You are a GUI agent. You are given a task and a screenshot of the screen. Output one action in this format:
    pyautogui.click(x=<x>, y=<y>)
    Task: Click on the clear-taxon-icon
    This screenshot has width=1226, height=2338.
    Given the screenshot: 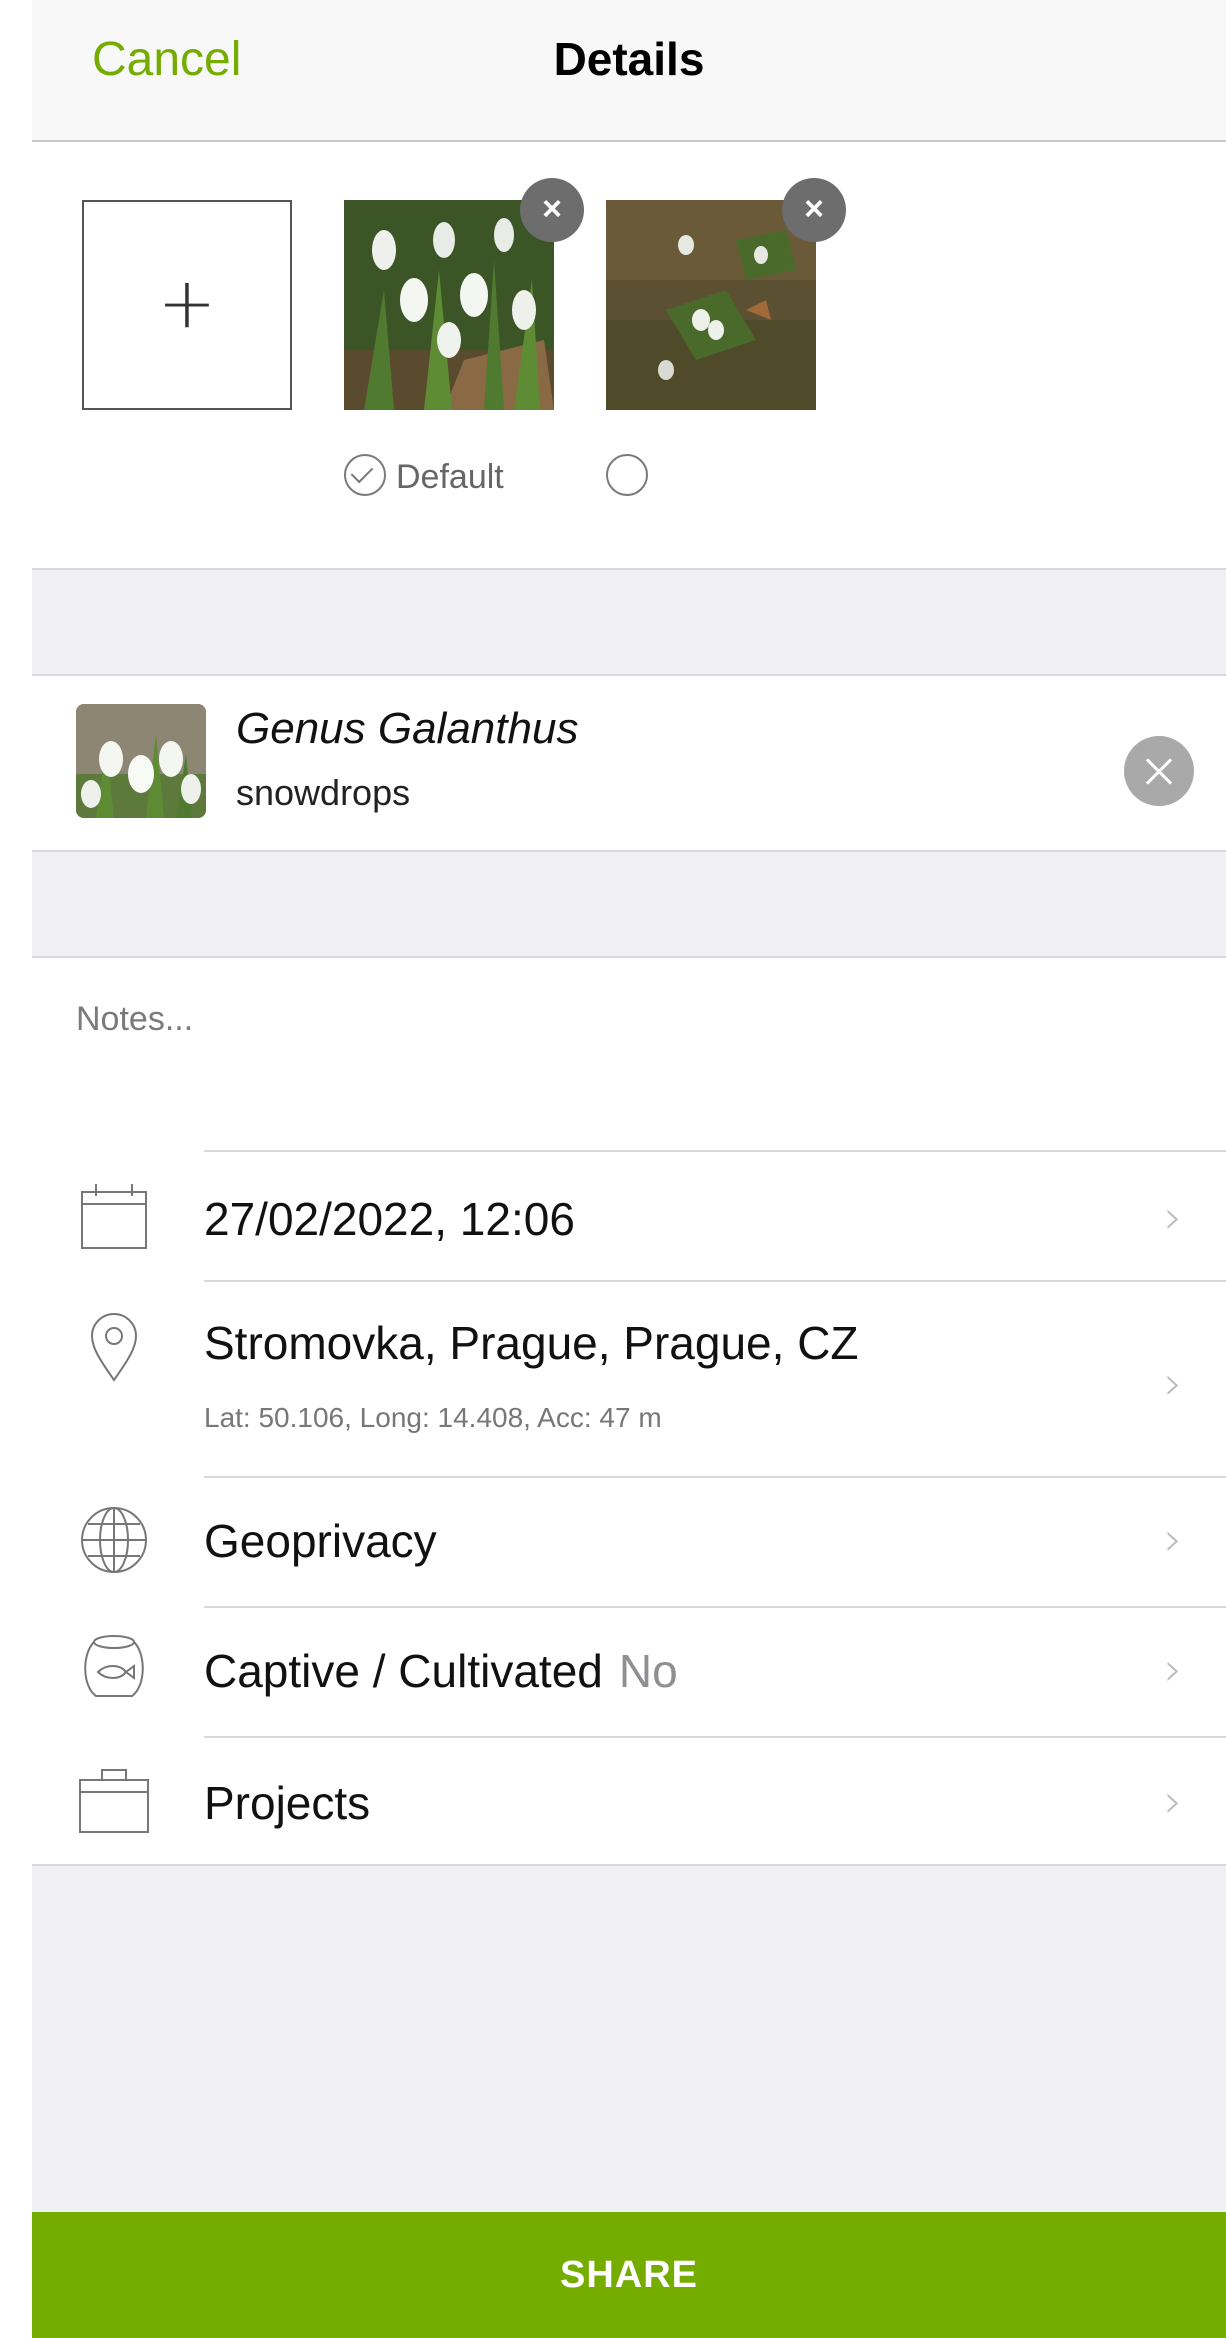 What is the action you would take?
    pyautogui.click(x=1159, y=771)
    